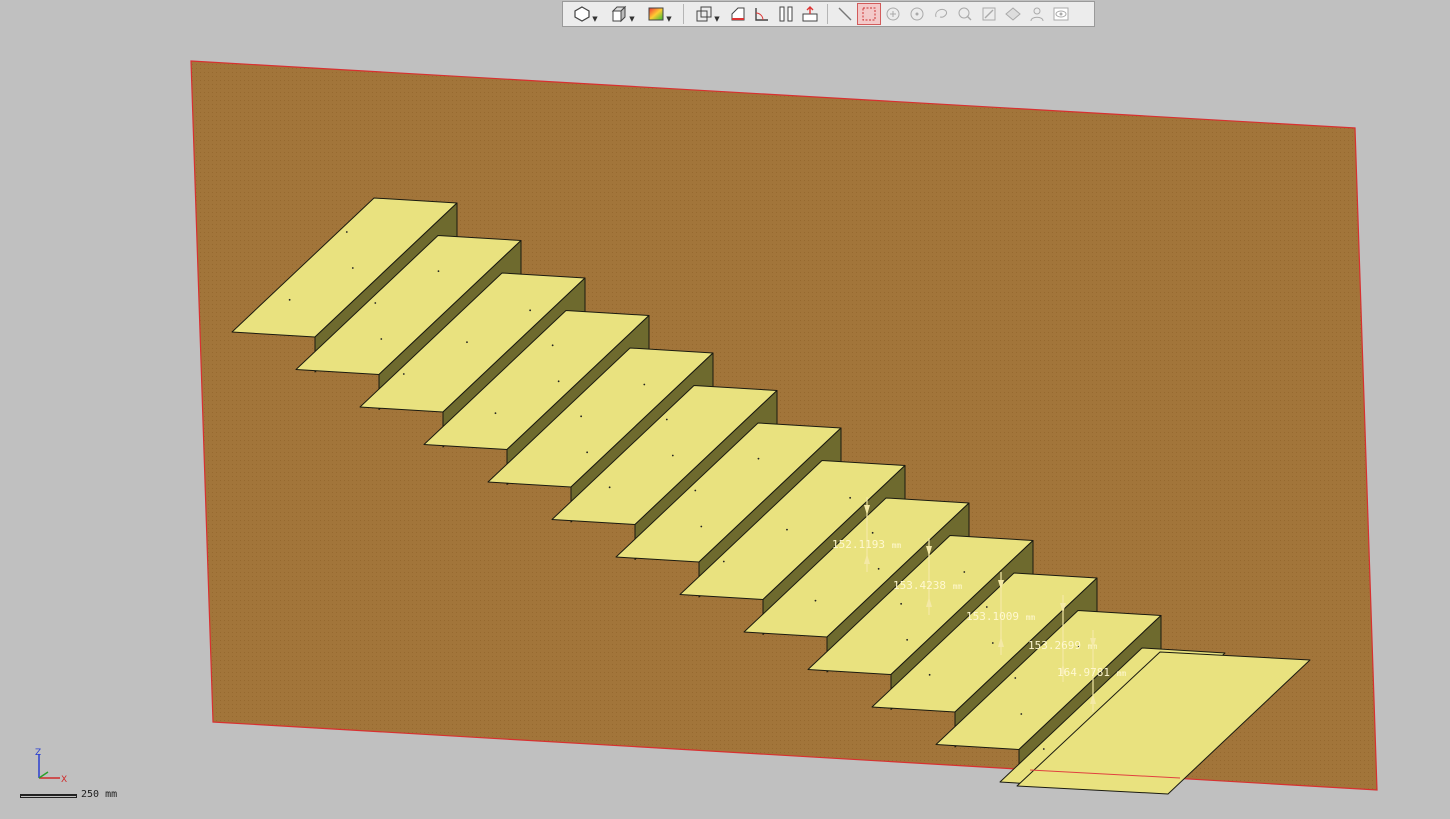 This screenshot has width=1450, height=819. Describe the element at coordinates (99, 794) in the screenshot. I see `scale-label: 250 mm` at that location.